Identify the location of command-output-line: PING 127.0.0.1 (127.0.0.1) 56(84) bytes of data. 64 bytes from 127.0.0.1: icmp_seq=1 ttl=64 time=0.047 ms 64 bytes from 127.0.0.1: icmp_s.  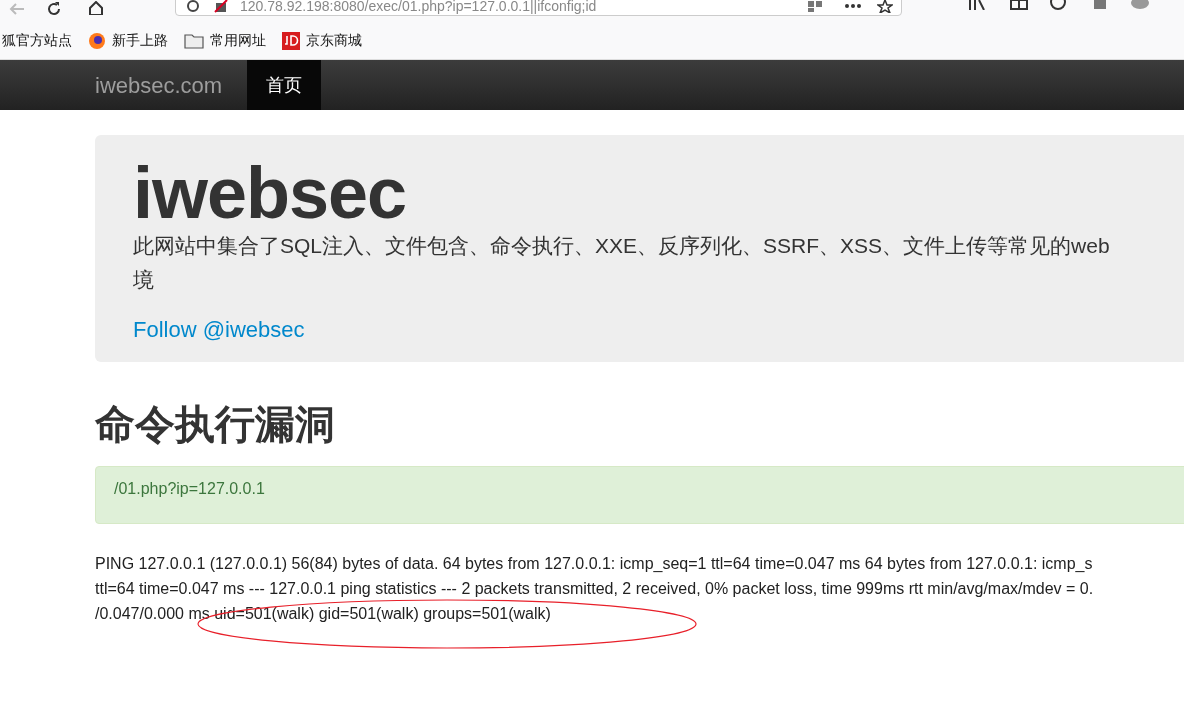
(594, 564).